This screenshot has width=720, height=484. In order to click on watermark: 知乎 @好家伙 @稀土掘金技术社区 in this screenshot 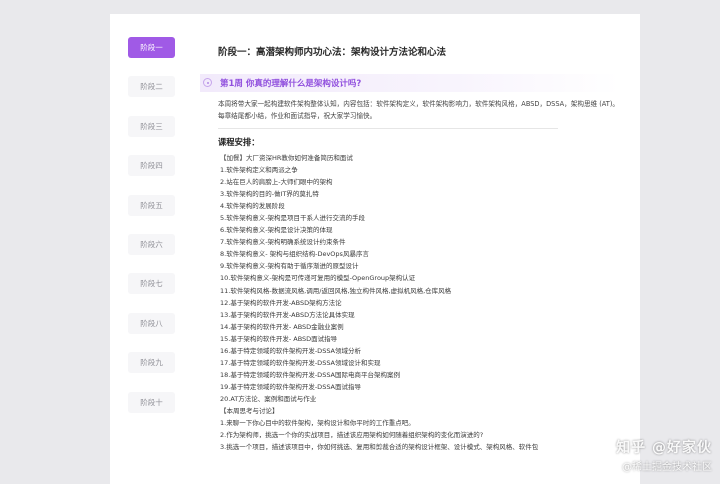, I will do `click(664, 455)`.